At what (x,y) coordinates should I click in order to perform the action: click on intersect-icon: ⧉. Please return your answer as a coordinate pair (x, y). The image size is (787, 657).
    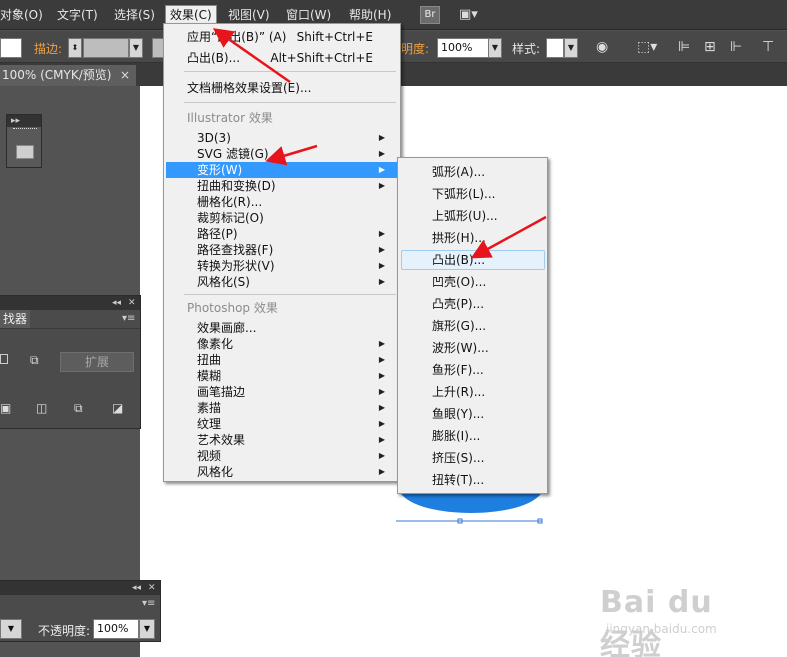
    Looking at the image, I should click on (37, 360).